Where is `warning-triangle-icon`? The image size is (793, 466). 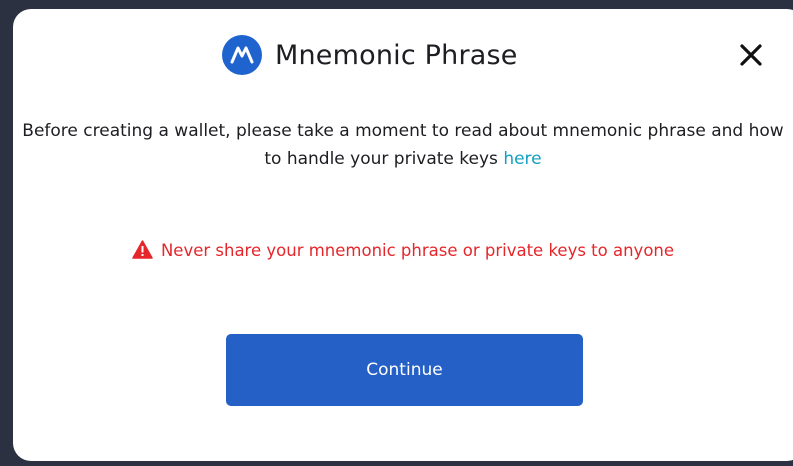
warning-triangle-icon is located at coordinates (142, 251).